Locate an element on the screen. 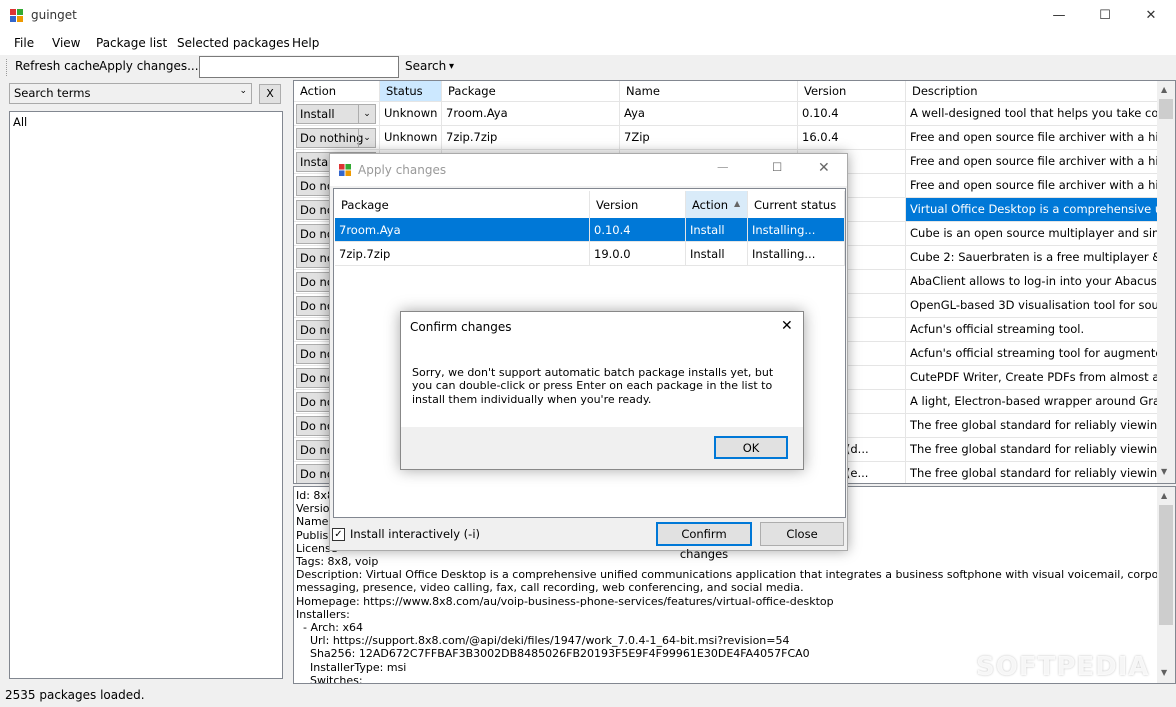 The width and height of the screenshot is (1176, 707). column-header-status: Status is located at coordinates (411, 91).